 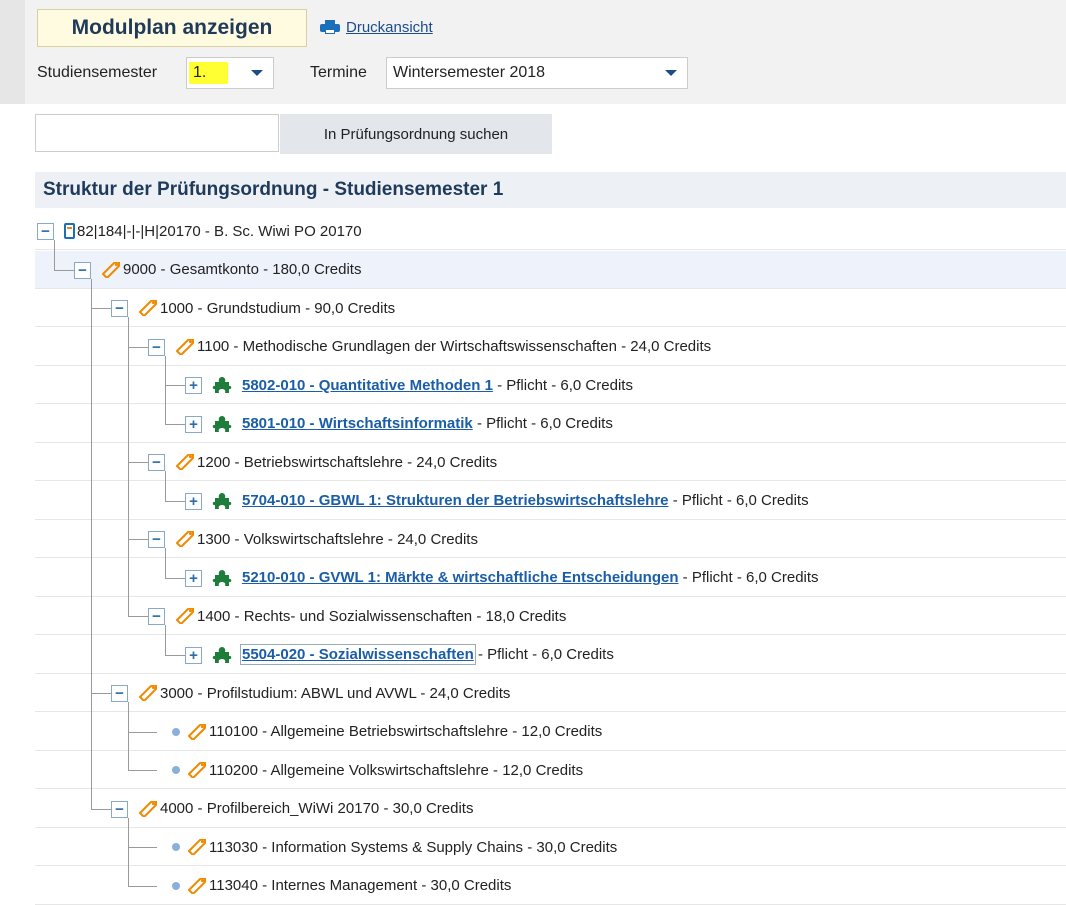 What do you see at coordinates (172, 28) in the screenshot?
I see `modulplan-button: Modulplan anzeigen` at bounding box center [172, 28].